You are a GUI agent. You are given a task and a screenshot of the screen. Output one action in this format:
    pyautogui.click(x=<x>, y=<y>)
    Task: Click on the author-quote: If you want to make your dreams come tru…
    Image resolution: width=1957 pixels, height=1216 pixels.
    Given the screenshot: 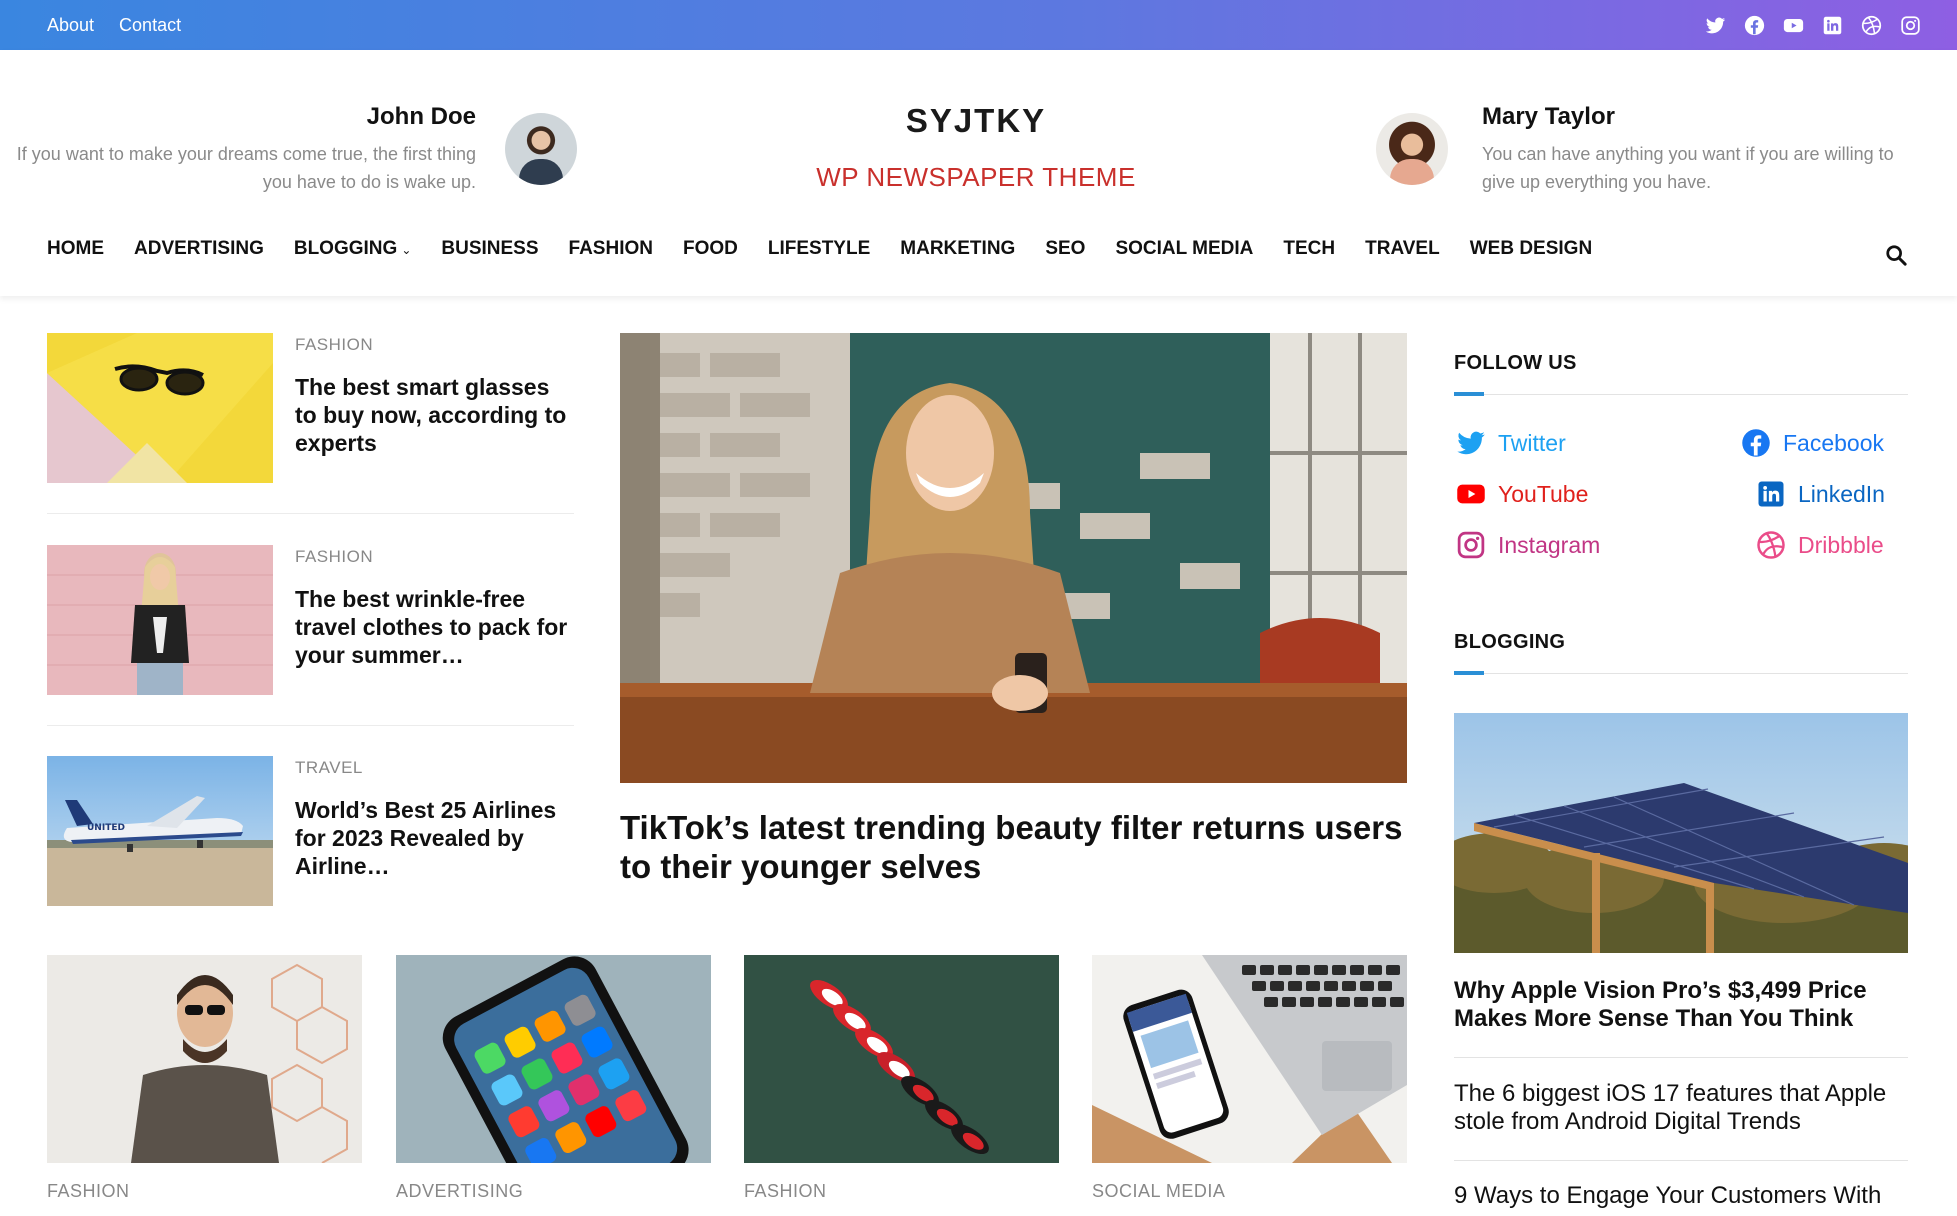 What is the action you would take?
    pyautogui.click(x=246, y=168)
    